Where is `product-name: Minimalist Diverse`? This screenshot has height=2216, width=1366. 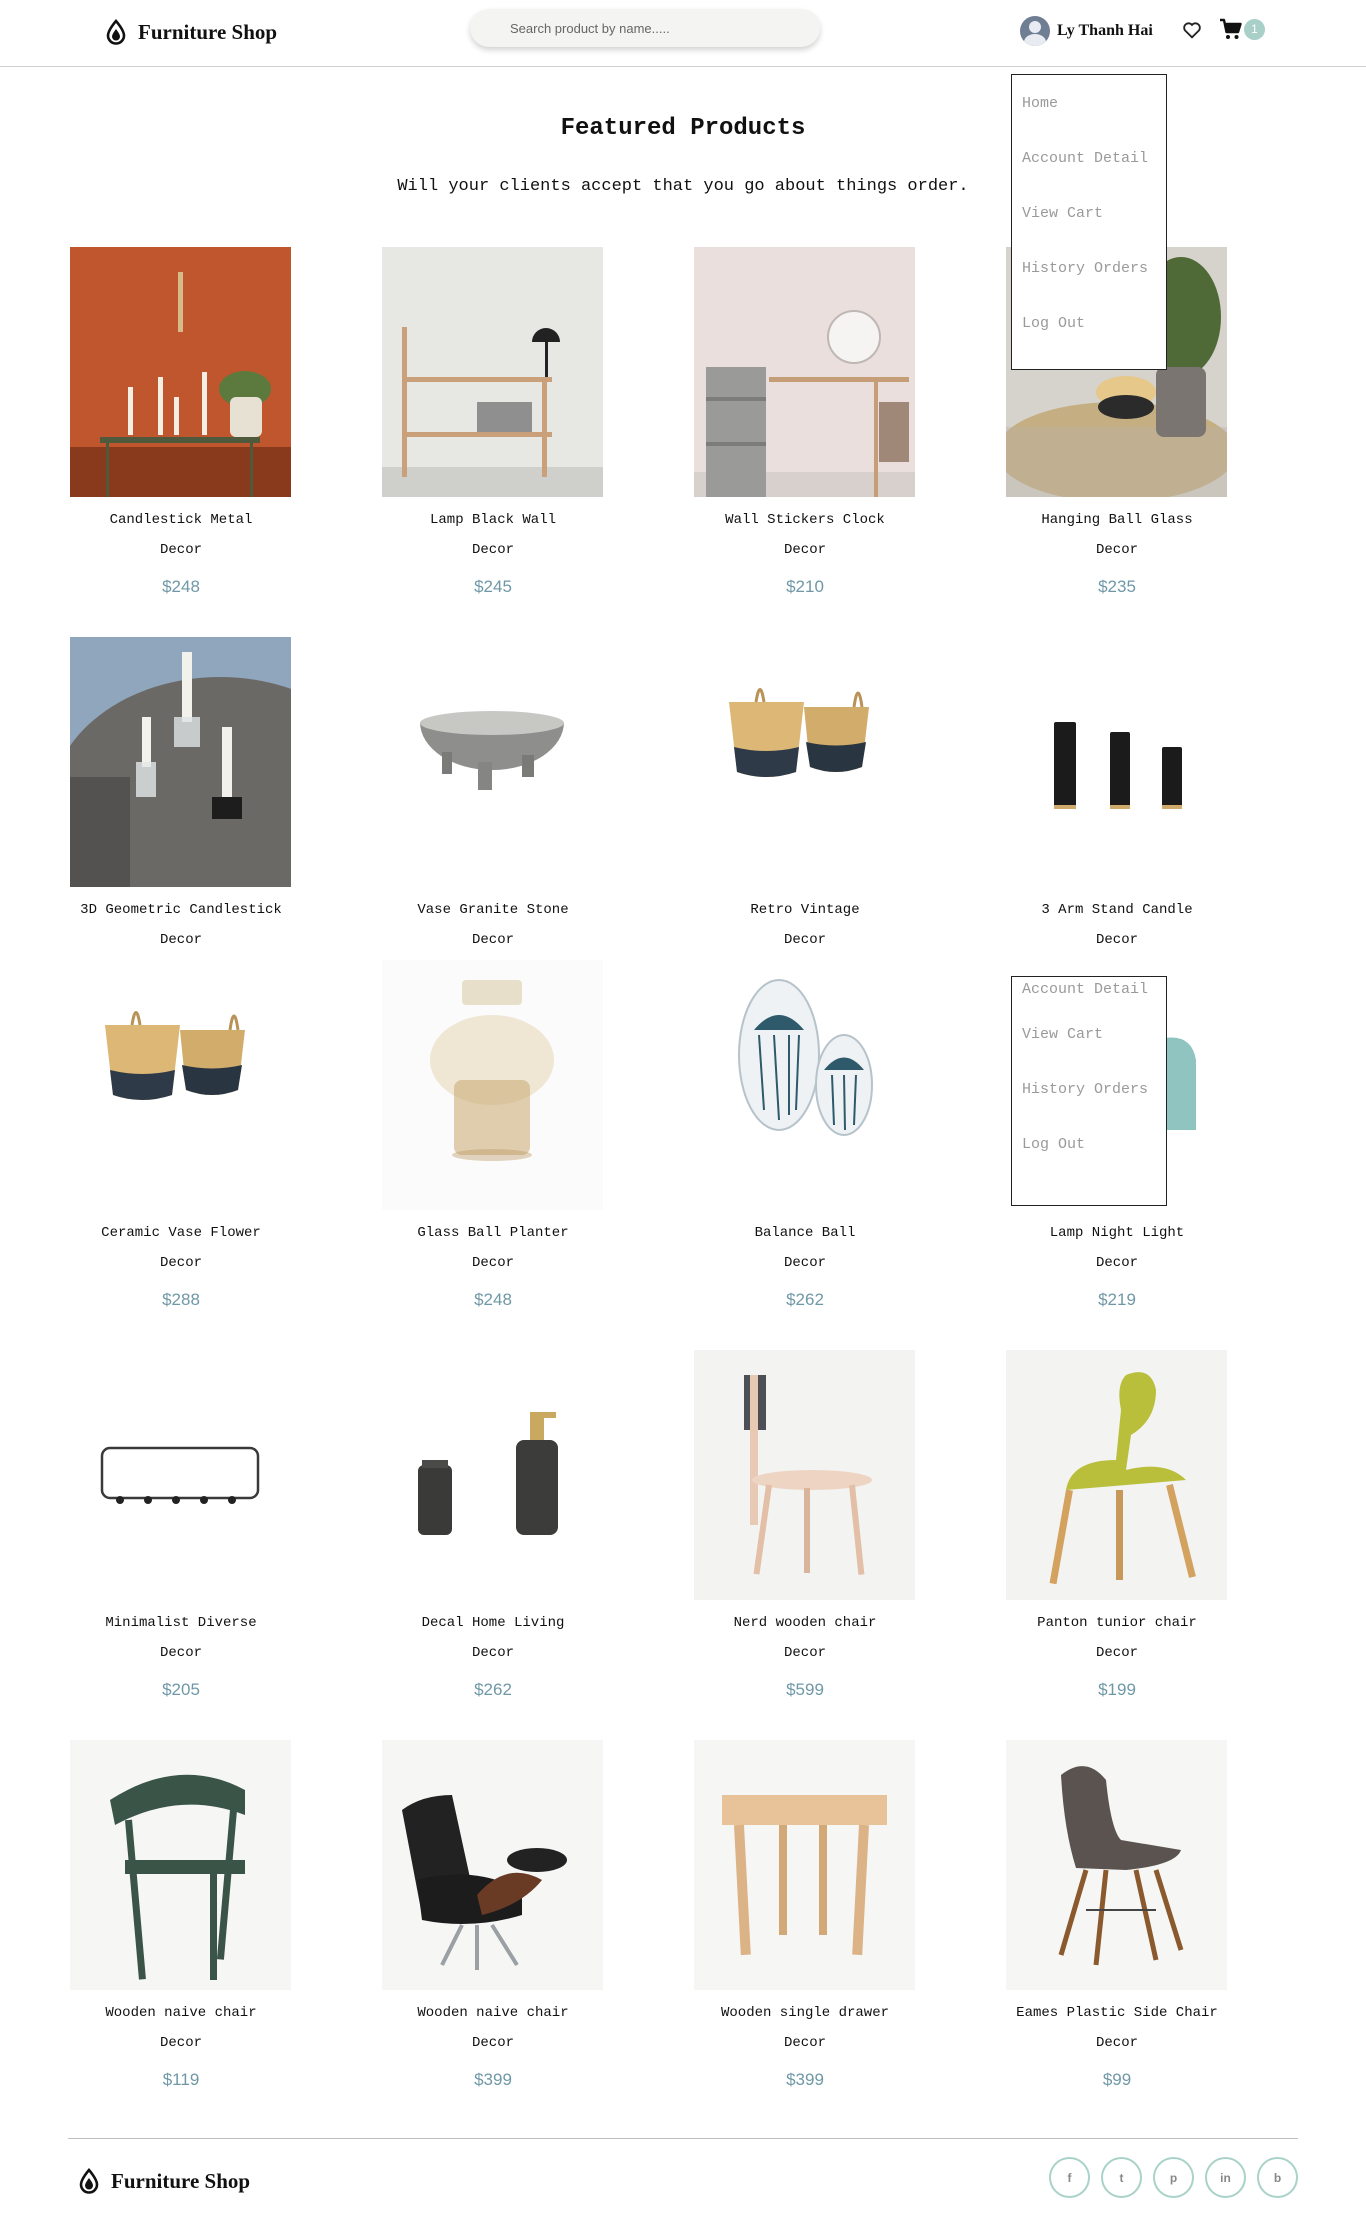 product-name: Minimalist Diverse is located at coordinates (181, 1623).